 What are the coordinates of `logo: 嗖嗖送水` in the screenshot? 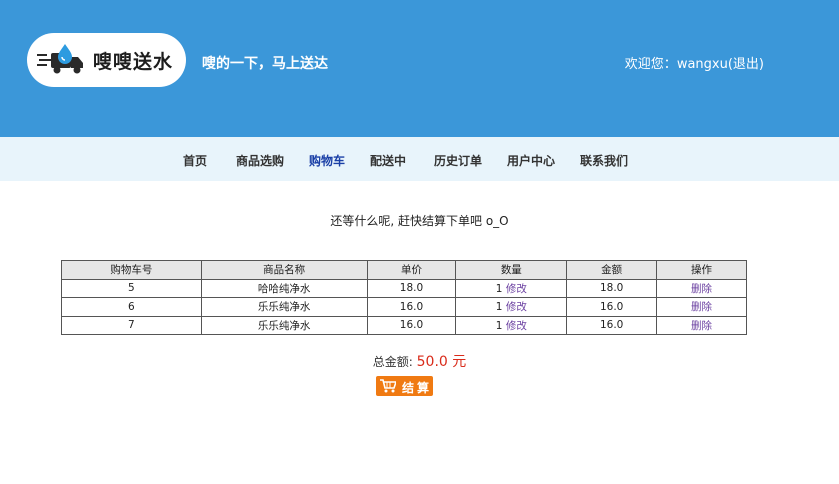 It's located at (106, 60).